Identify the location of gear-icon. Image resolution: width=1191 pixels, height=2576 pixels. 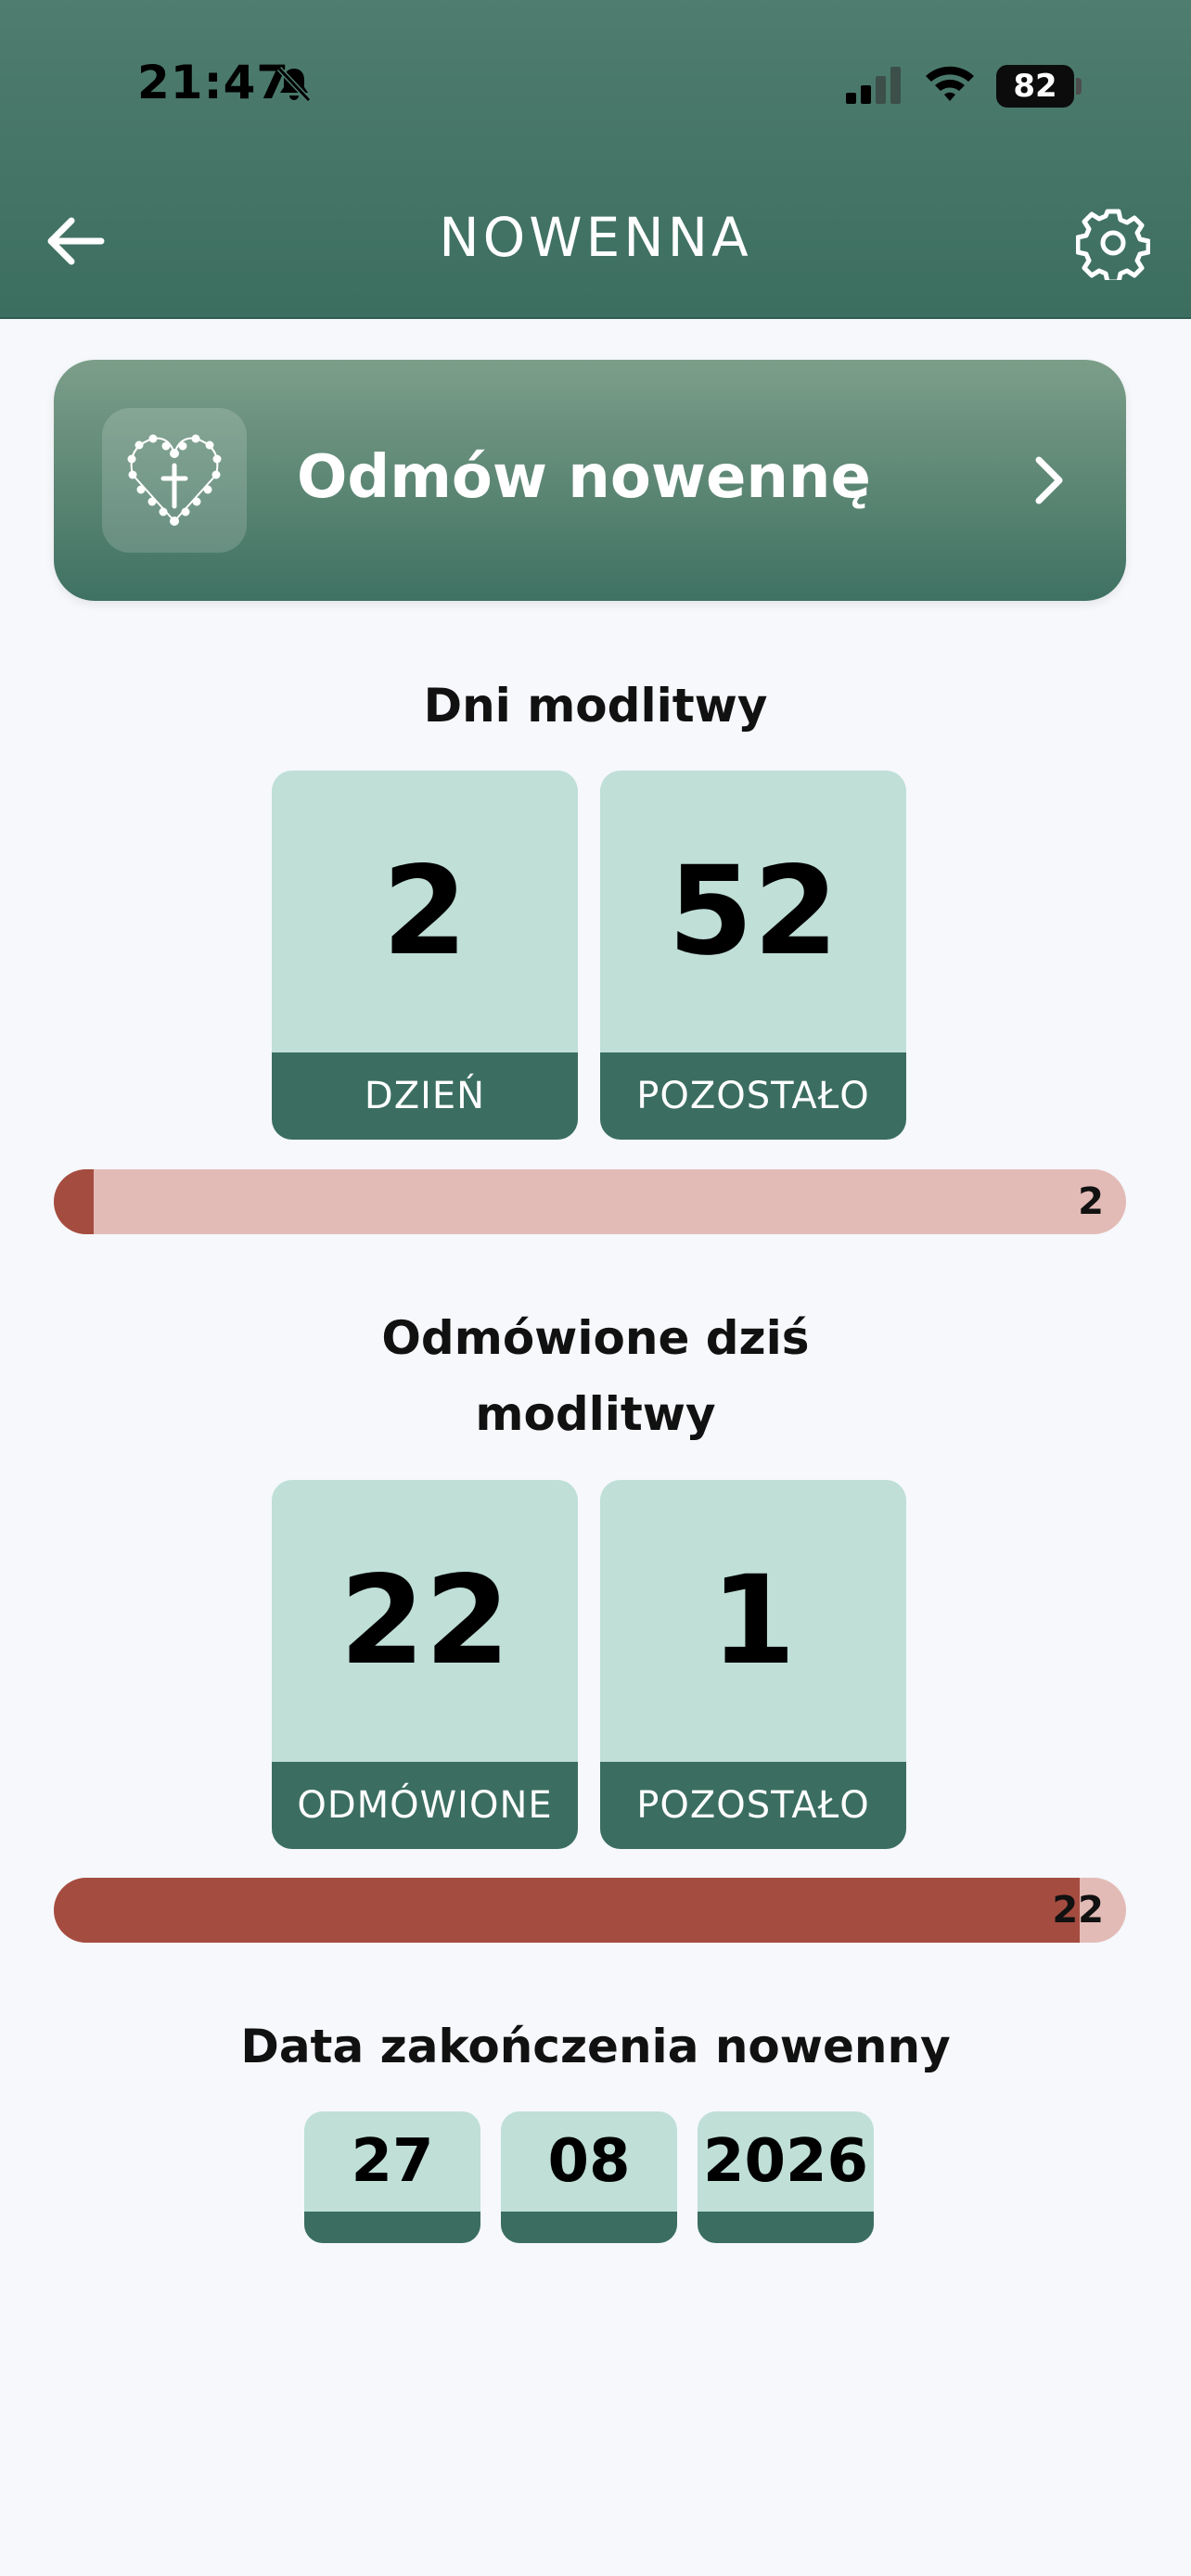
(1113, 244).